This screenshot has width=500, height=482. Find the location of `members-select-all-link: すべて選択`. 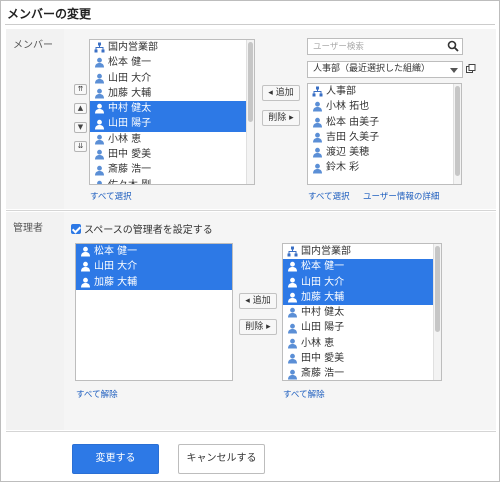

members-select-all-link: すべて選択 is located at coordinates (111, 196).